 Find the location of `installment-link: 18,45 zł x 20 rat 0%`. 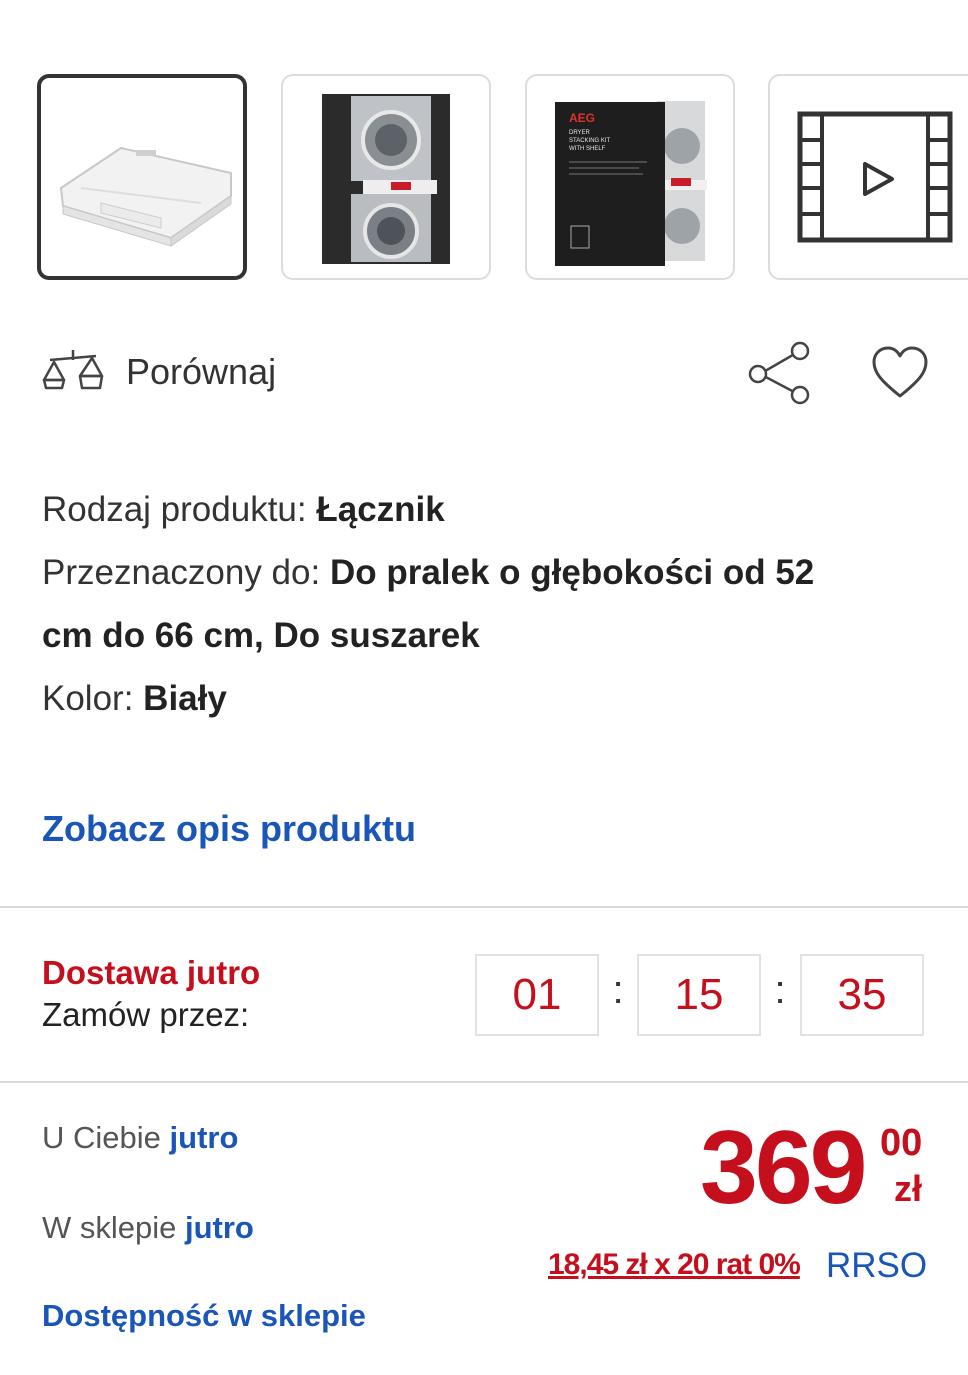

installment-link: 18,45 zł x 20 rat 0% is located at coordinates (674, 1265).